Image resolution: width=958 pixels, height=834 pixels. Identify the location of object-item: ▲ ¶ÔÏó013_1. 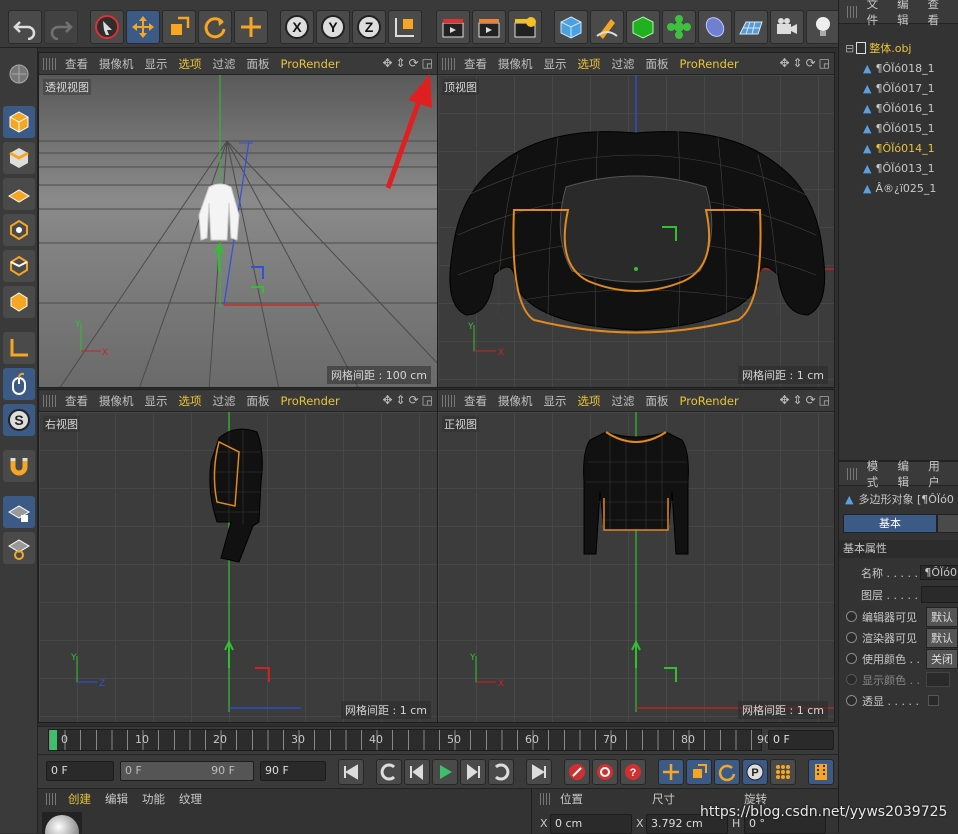
(898, 168).